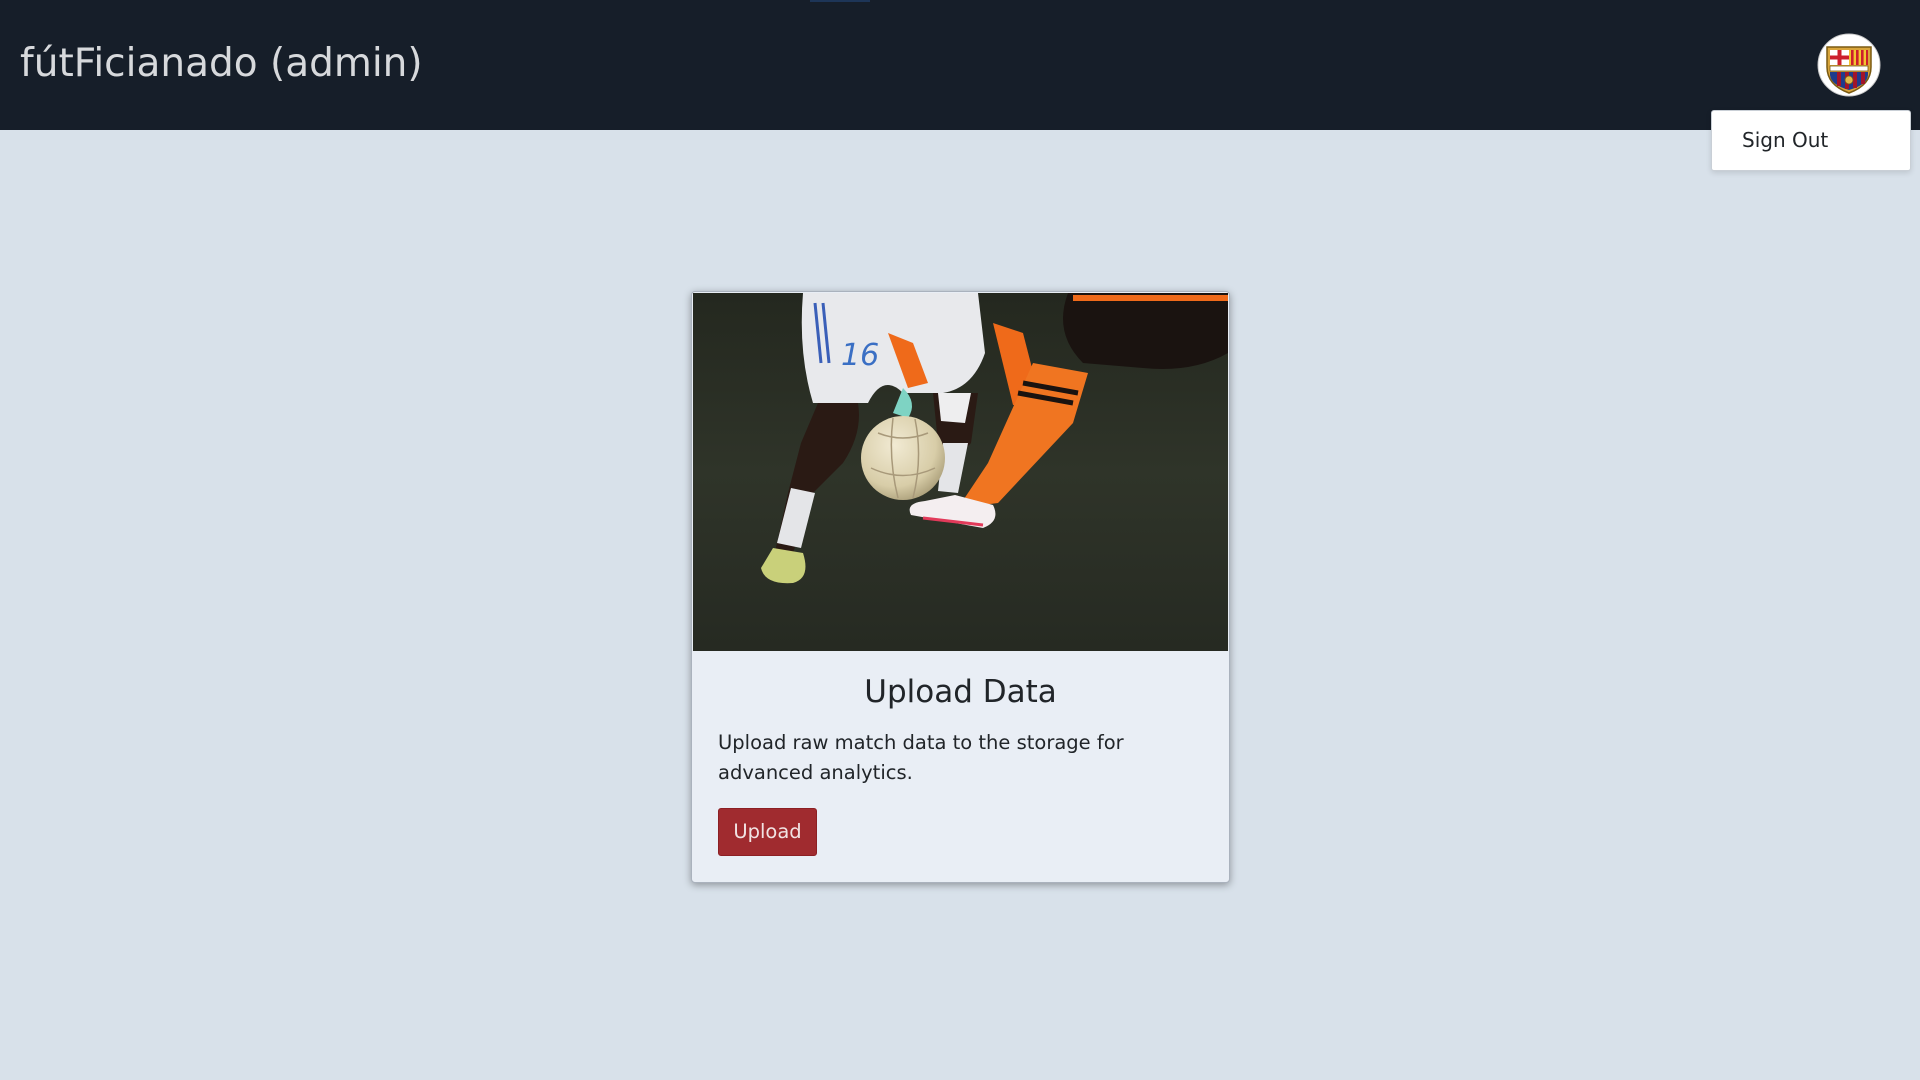  What do you see at coordinates (1849, 65) in the screenshot?
I see `fc-barcelona-crest-icon` at bounding box center [1849, 65].